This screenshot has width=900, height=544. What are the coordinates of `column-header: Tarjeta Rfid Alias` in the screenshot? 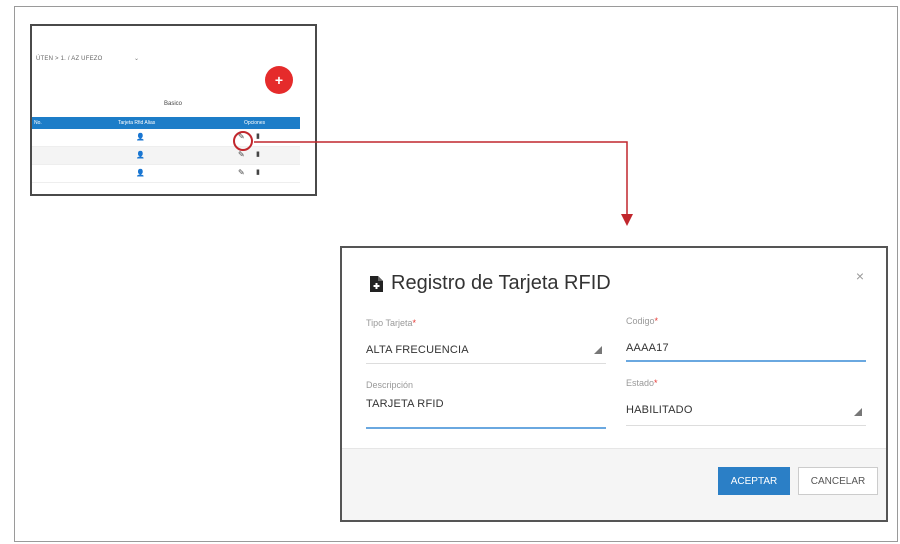 It's located at (137, 123).